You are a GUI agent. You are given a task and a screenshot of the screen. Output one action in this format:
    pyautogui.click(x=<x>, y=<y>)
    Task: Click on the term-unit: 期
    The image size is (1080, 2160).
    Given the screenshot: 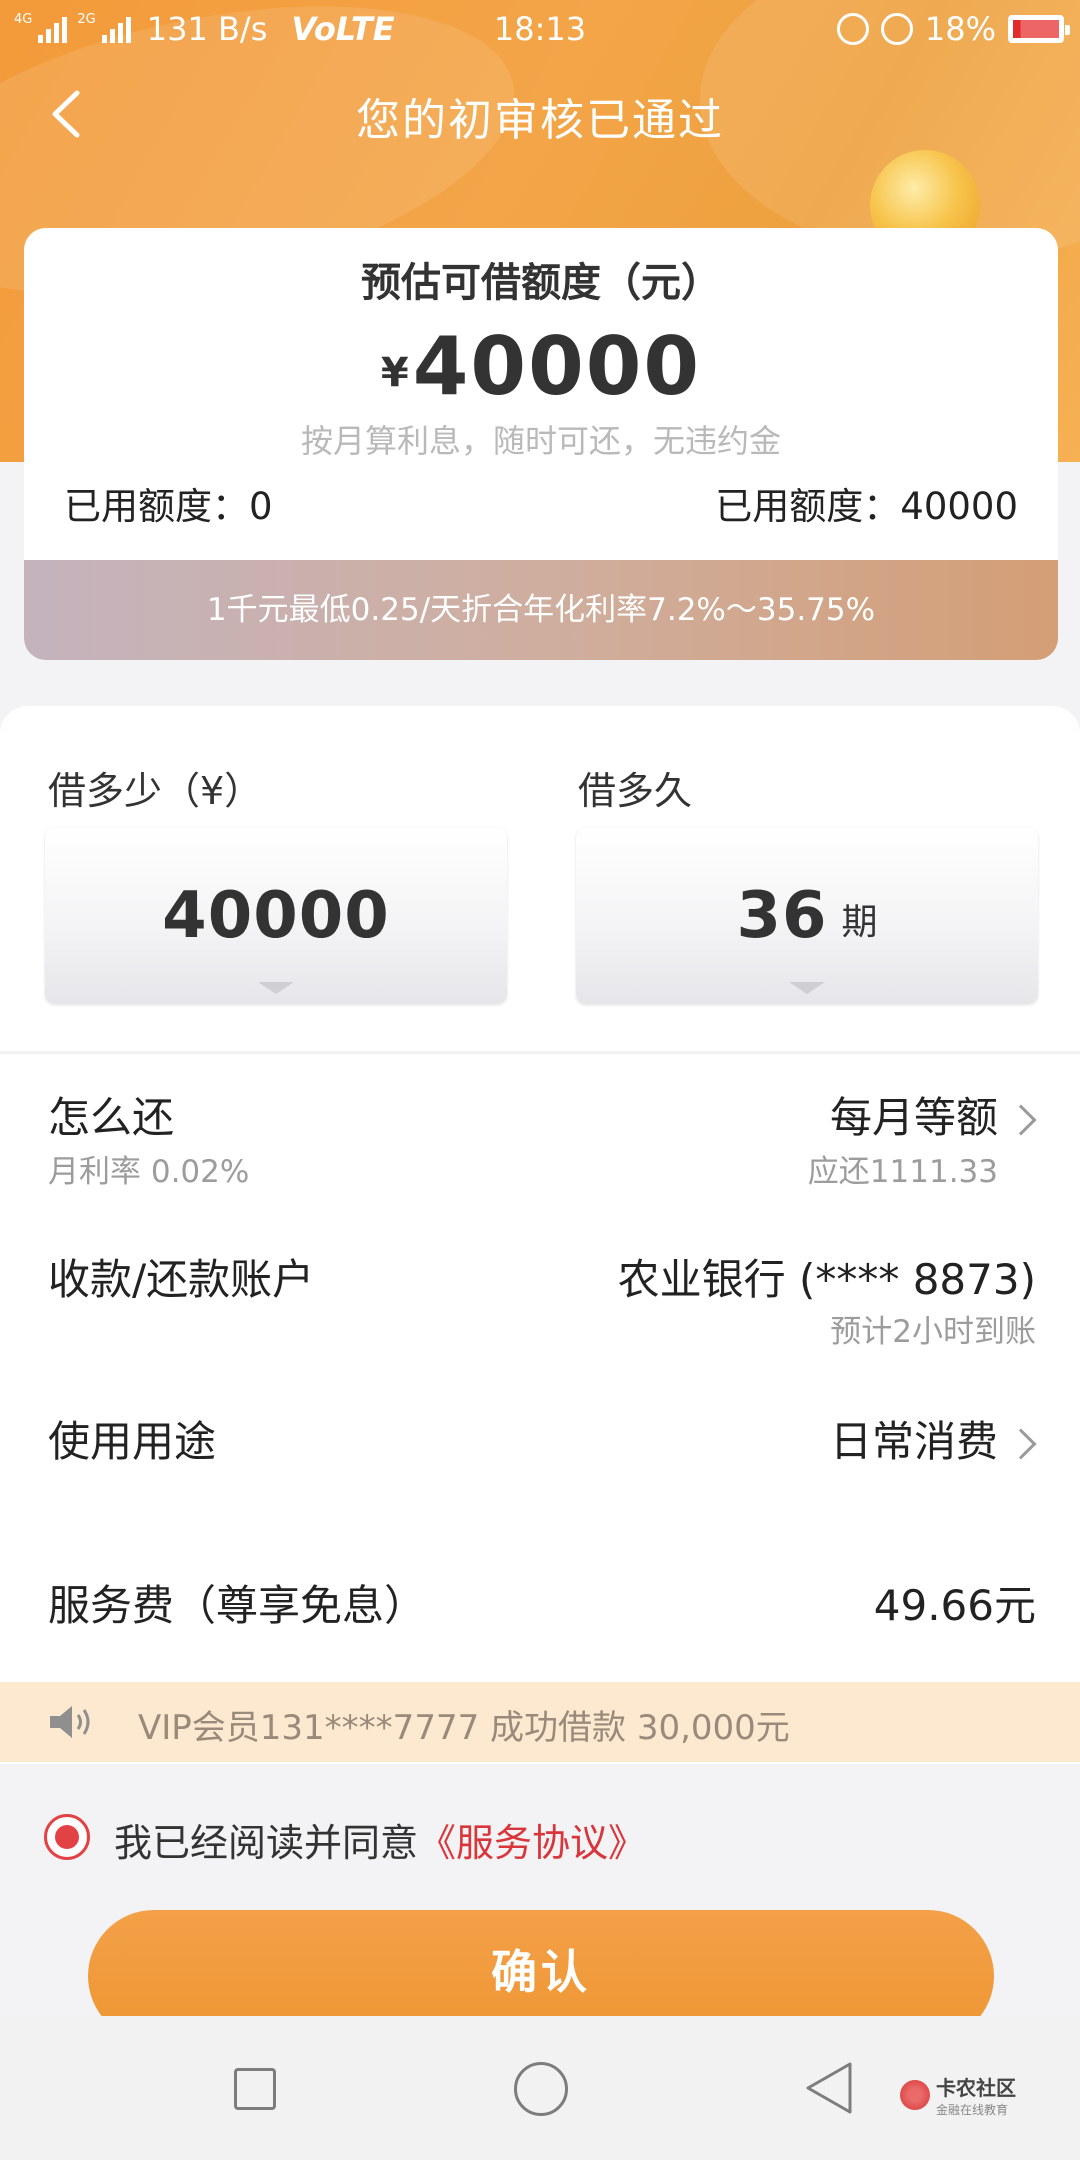 What is the action you would take?
    pyautogui.click(x=859, y=922)
    